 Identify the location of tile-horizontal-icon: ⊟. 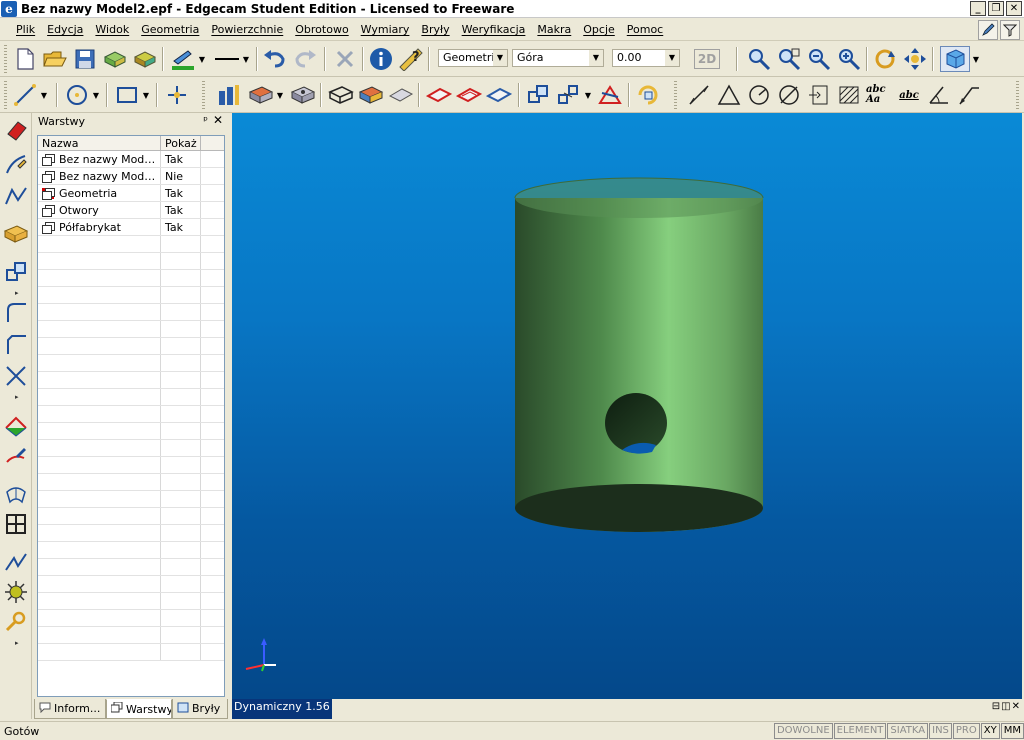
(996, 706).